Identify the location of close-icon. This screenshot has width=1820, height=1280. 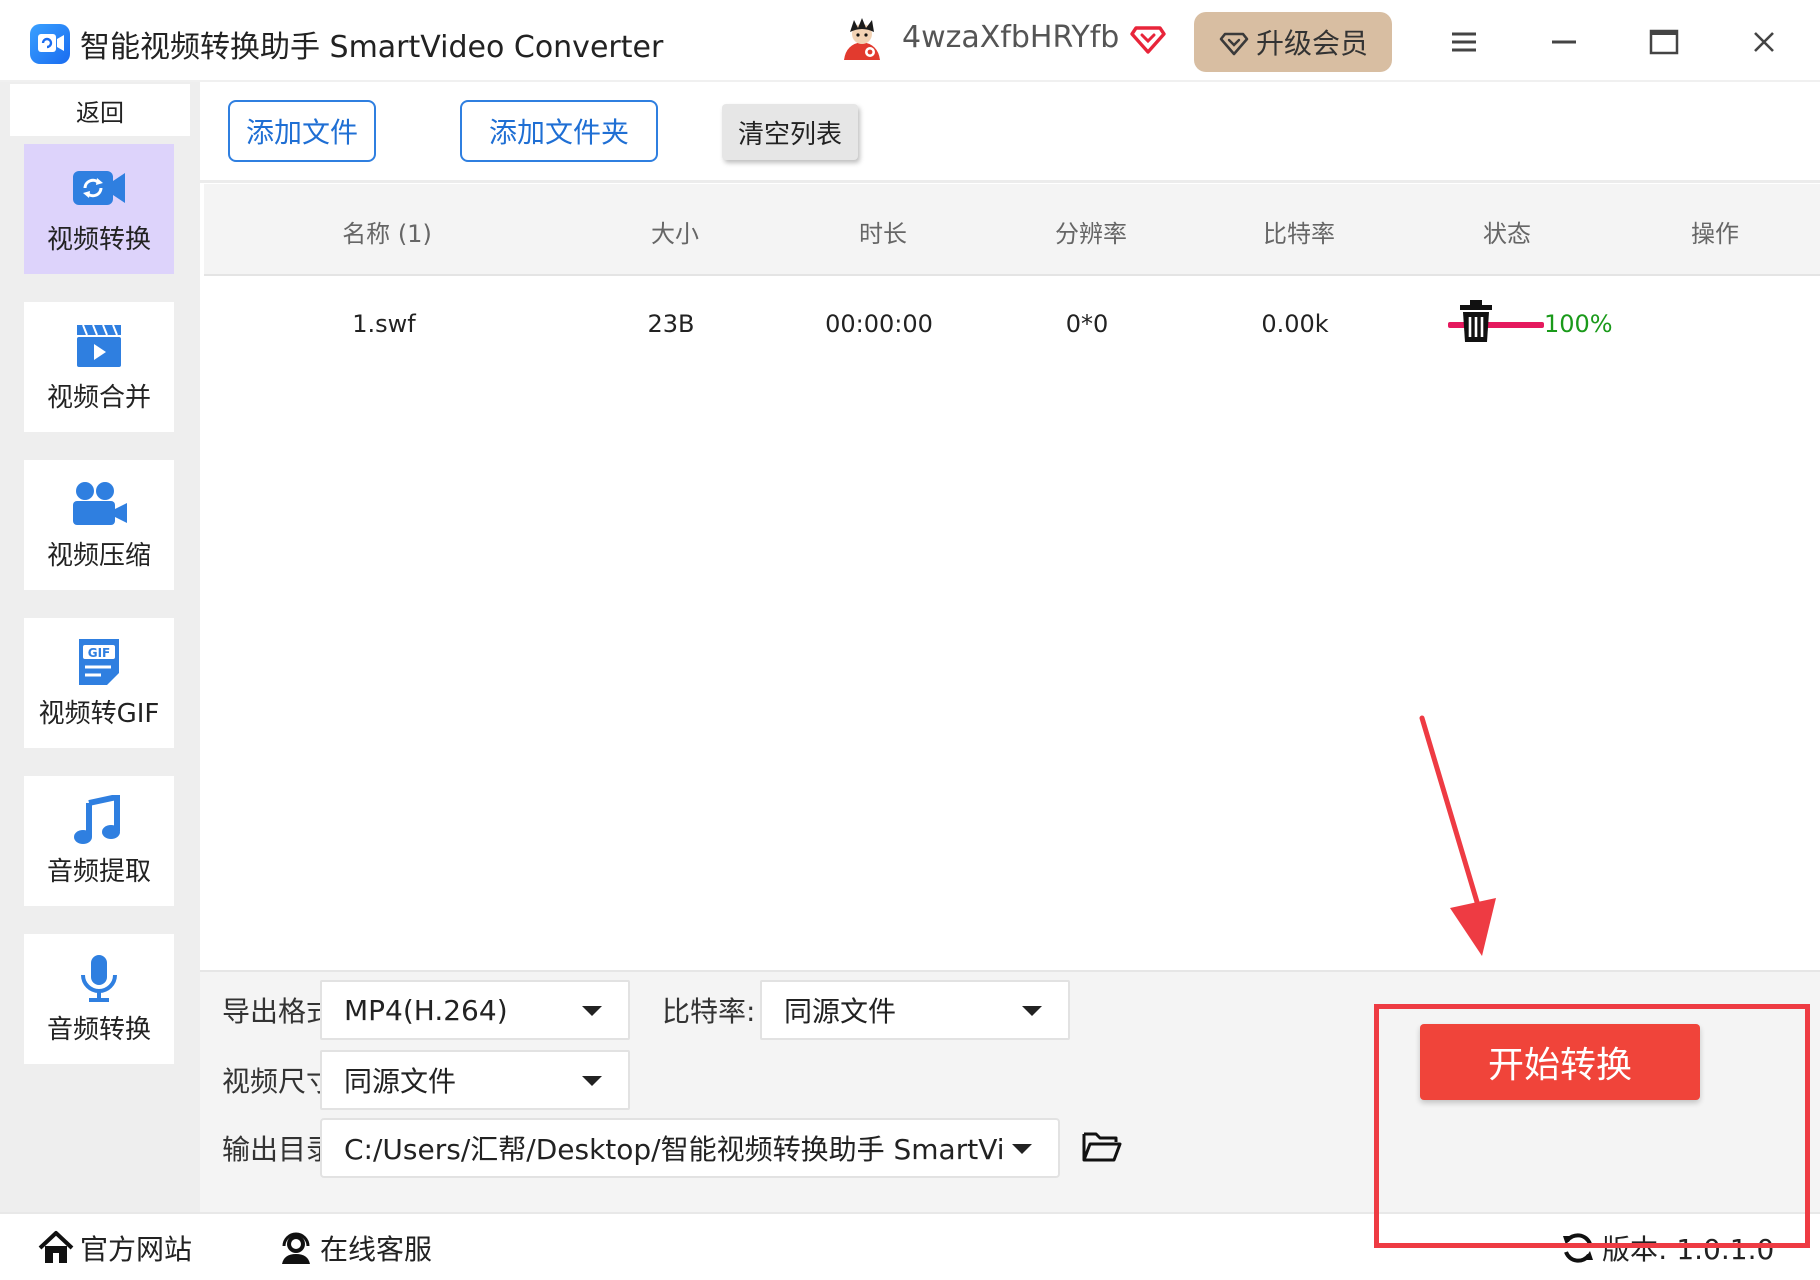
(1764, 42).